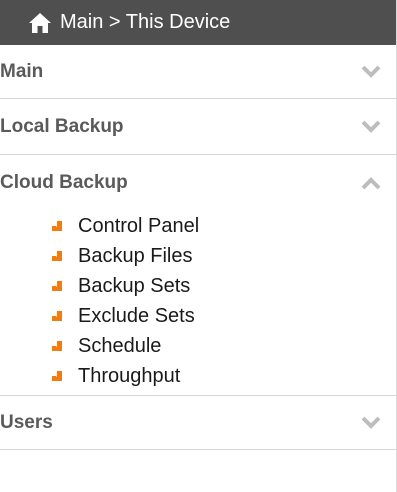 This screenshot has width=397, height=492. Describe the element at coordinates (198, 376) in the screenshot. I see `submenu-item-throughput: Throughput` at that location.